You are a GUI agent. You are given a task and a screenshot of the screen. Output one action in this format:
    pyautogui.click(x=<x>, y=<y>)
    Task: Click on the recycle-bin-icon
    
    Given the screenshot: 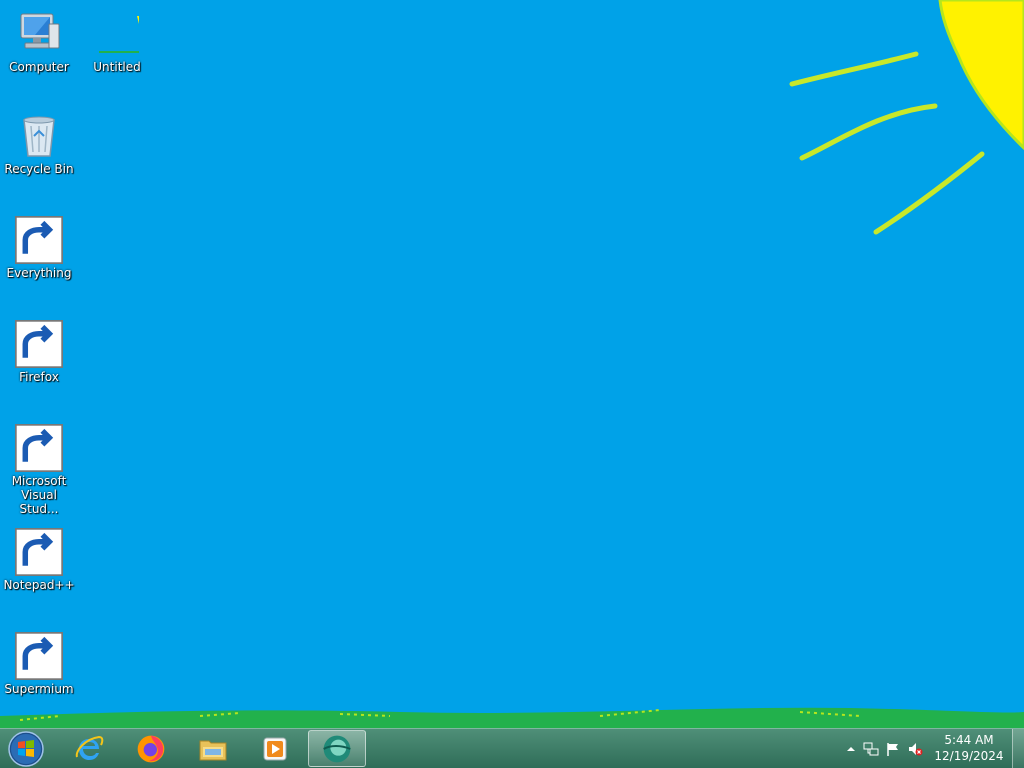 What is the action you would take?
    pyautogui.click(x=39, y=136)
    